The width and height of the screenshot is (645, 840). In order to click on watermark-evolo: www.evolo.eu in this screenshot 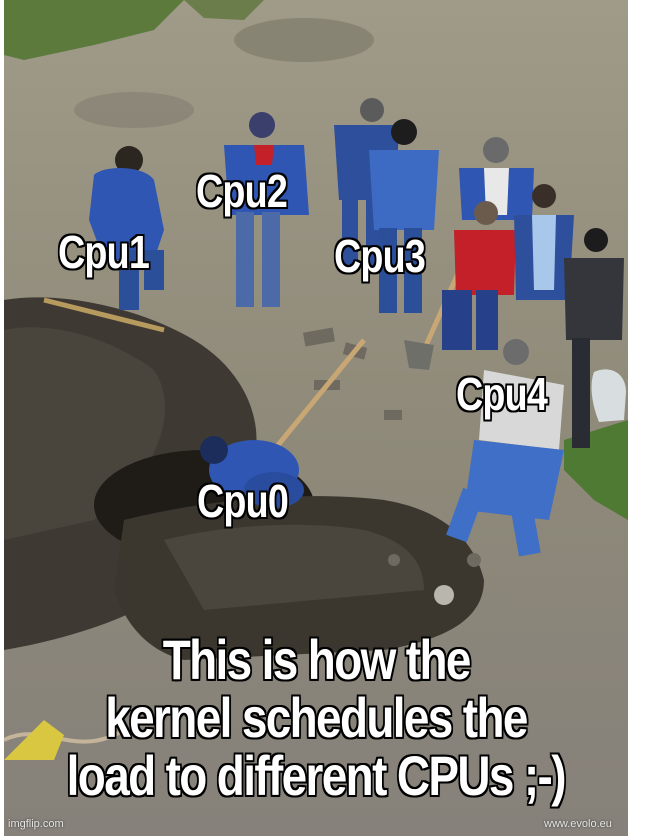, I will do `click(578, 824)`.